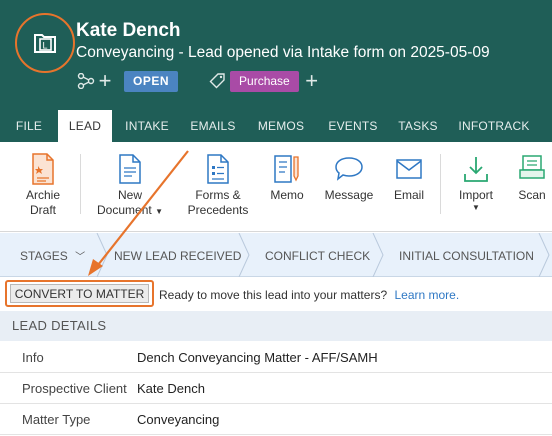 The height and width of the screenshot is (436, 552). I want to click on tab-lead: LEAD, so click(85, 126).